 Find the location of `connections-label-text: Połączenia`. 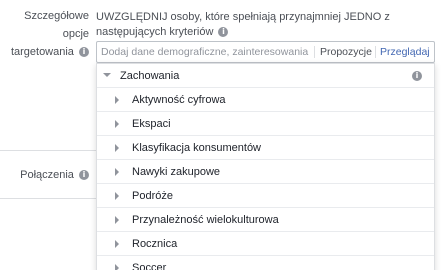

connections-label-text: Połączenia is located at coordinates (47, 175).